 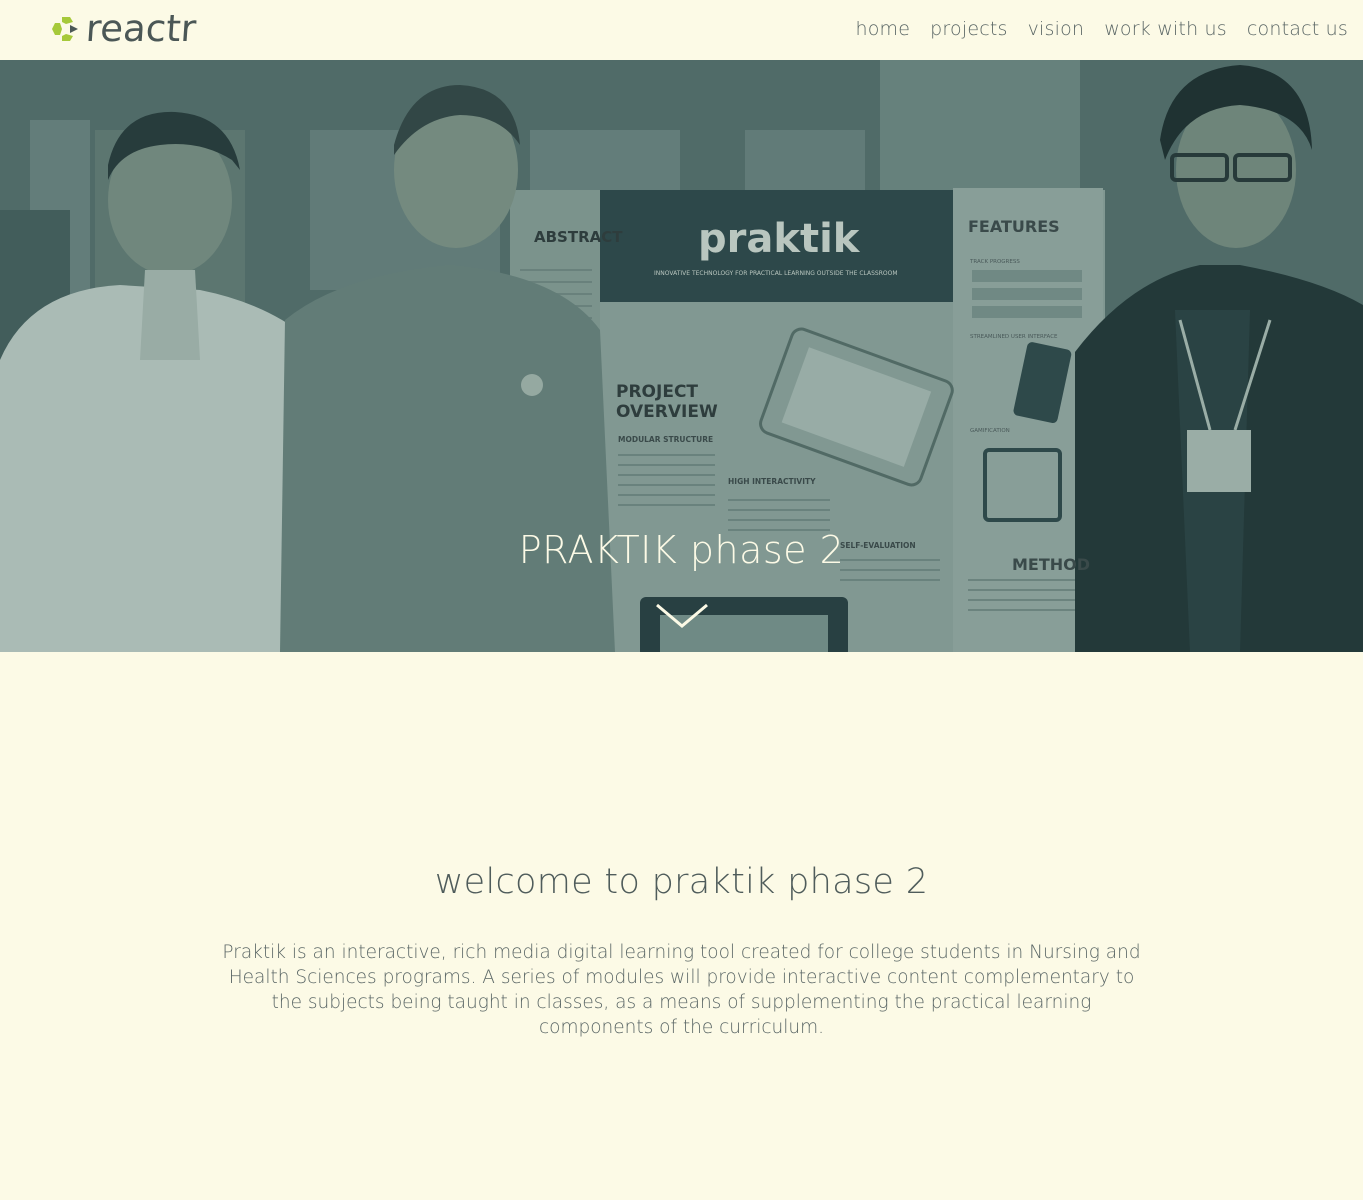 What do you see at coordinates (1014, 226) in the screenshot?
I see `poster-features: FEATURES` at bounding box center [1014, 226].